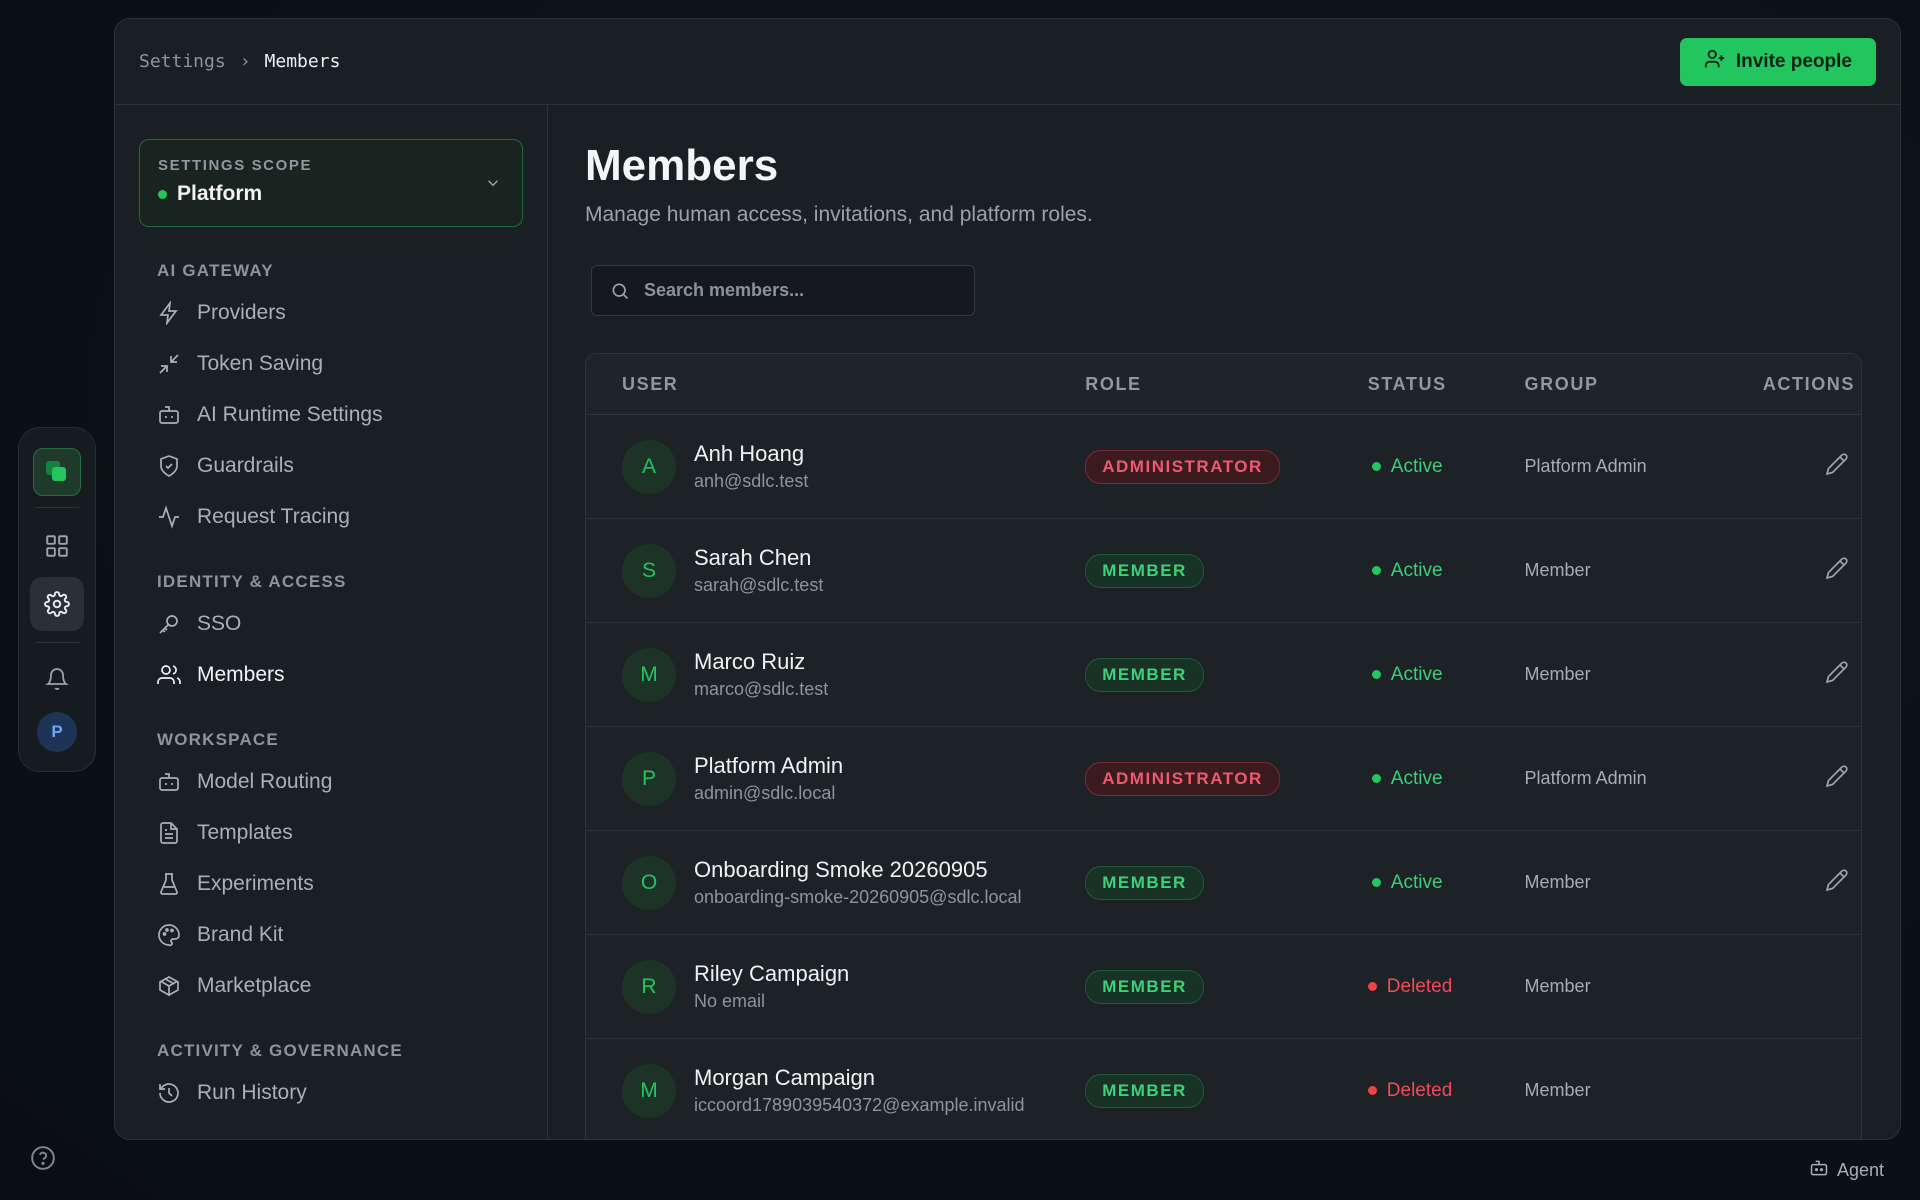  Describe the element at coordinates (331, 985) in the screenshot. I see `sidebar-item-marketplace: Marketplace` at that location.